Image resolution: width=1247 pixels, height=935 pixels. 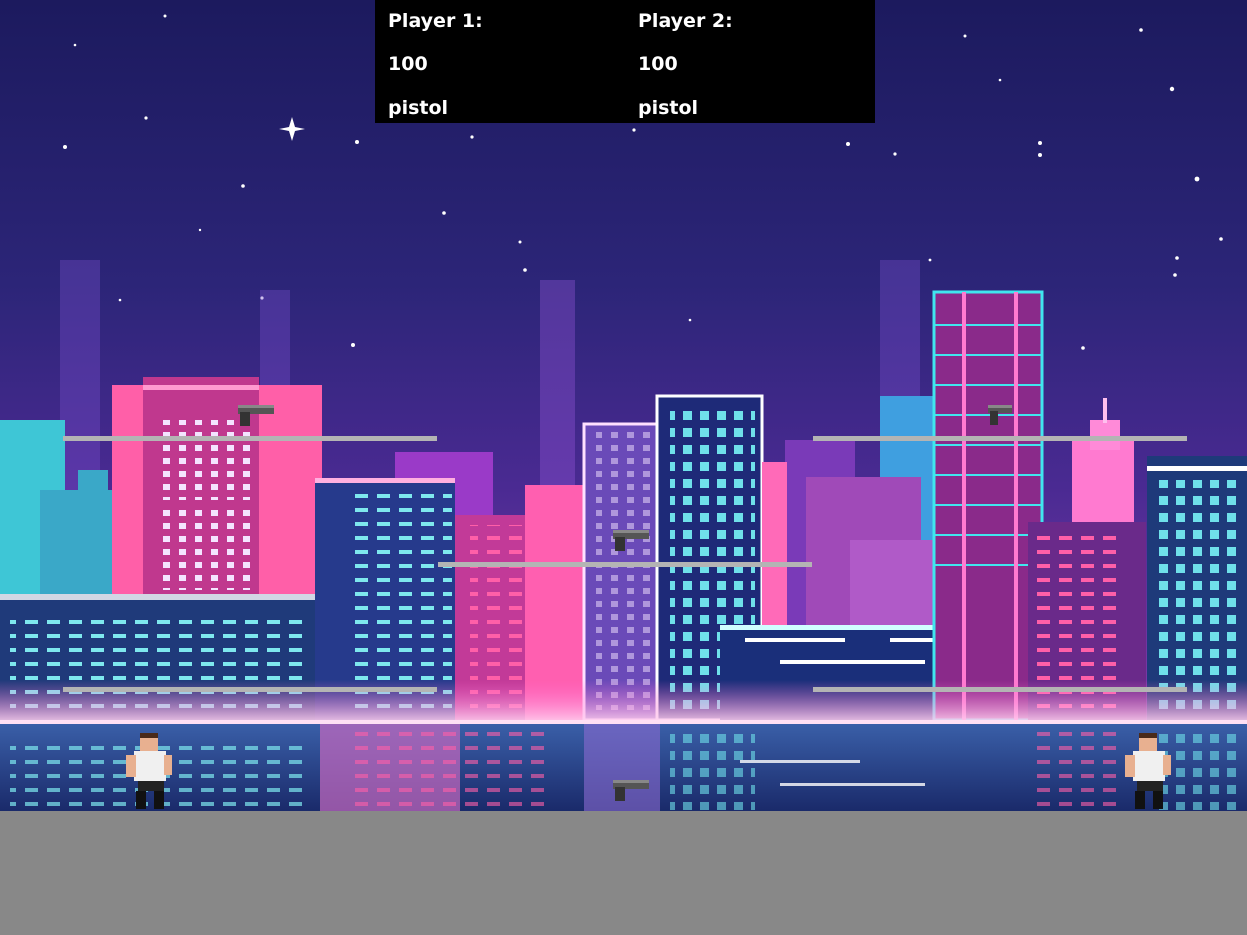 I want to click on platform-low-right, so click(x=1000, y=689).